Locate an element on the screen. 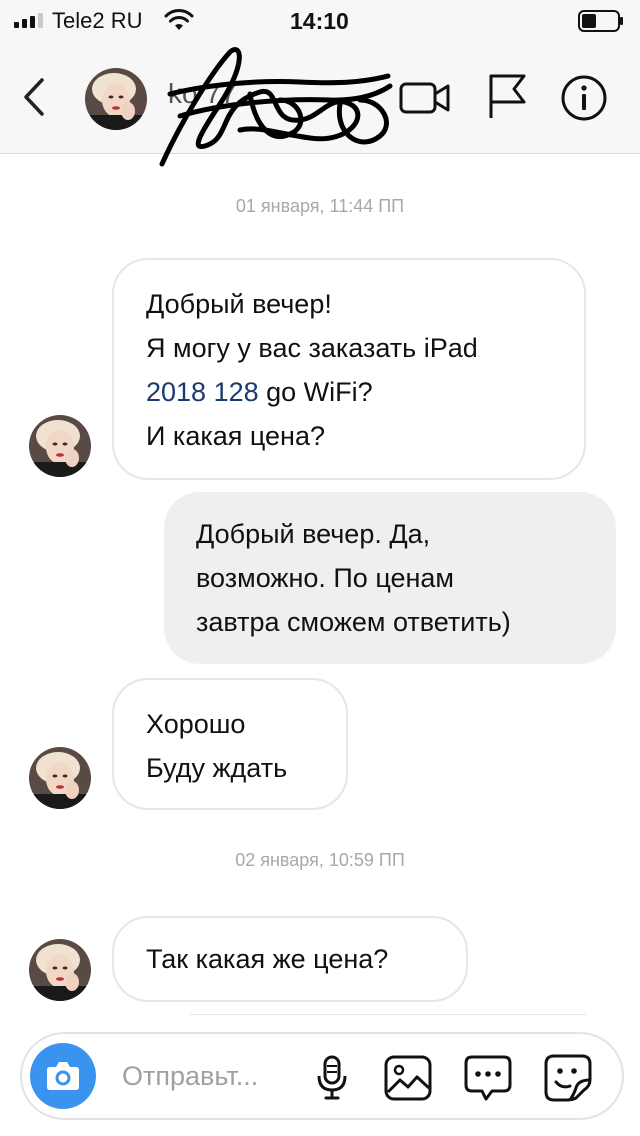 The height and width of the screenshot is (1136, 640). wifi-icon is located at coordinates (179, 19).